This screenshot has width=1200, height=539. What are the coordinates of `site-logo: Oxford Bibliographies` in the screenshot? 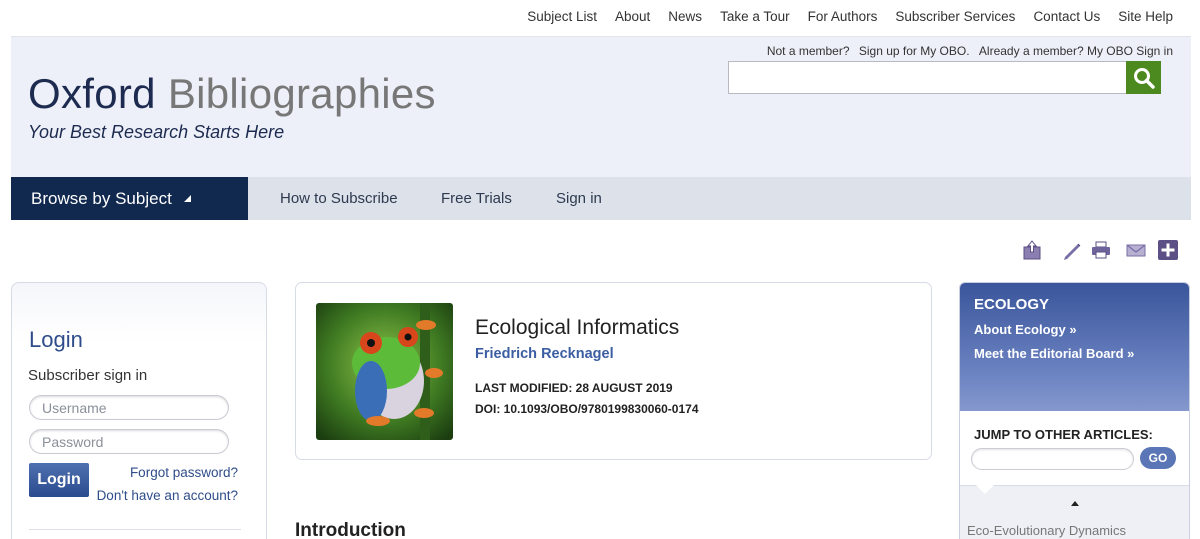 It's located at (232, 94).